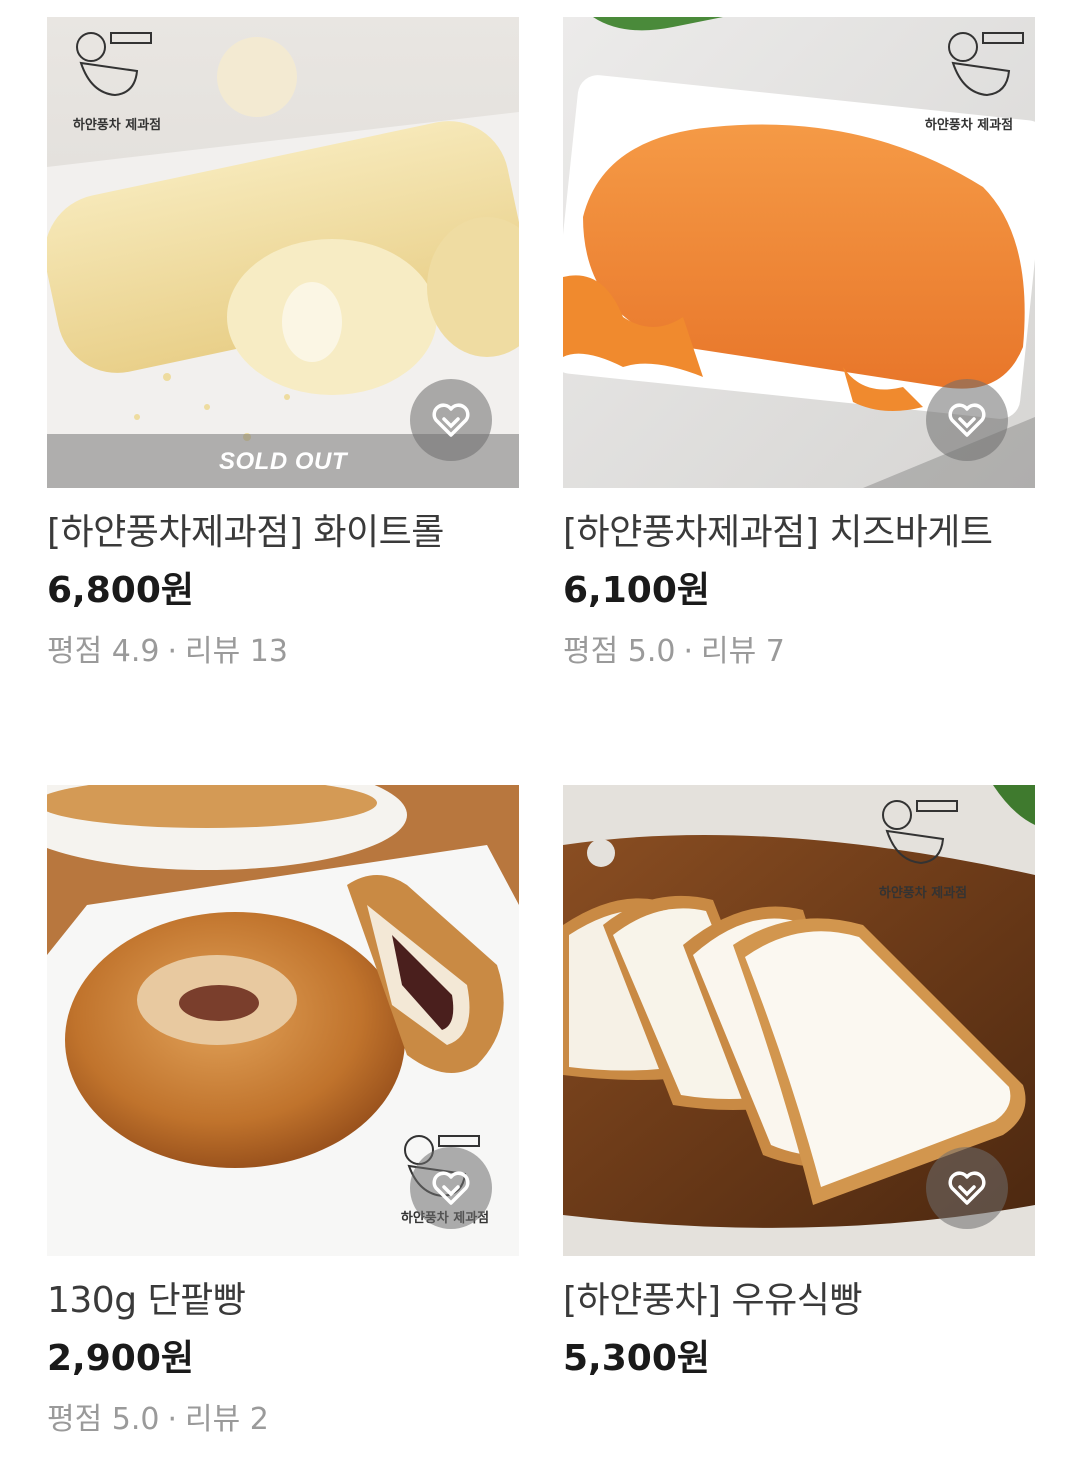 The height and width of the screenshot is (1467, 1080). Describe the element at coordinates (799, 652) in the screenshot. I see `product-meta: 평점 5.0 · 리뷰 7` at that location.